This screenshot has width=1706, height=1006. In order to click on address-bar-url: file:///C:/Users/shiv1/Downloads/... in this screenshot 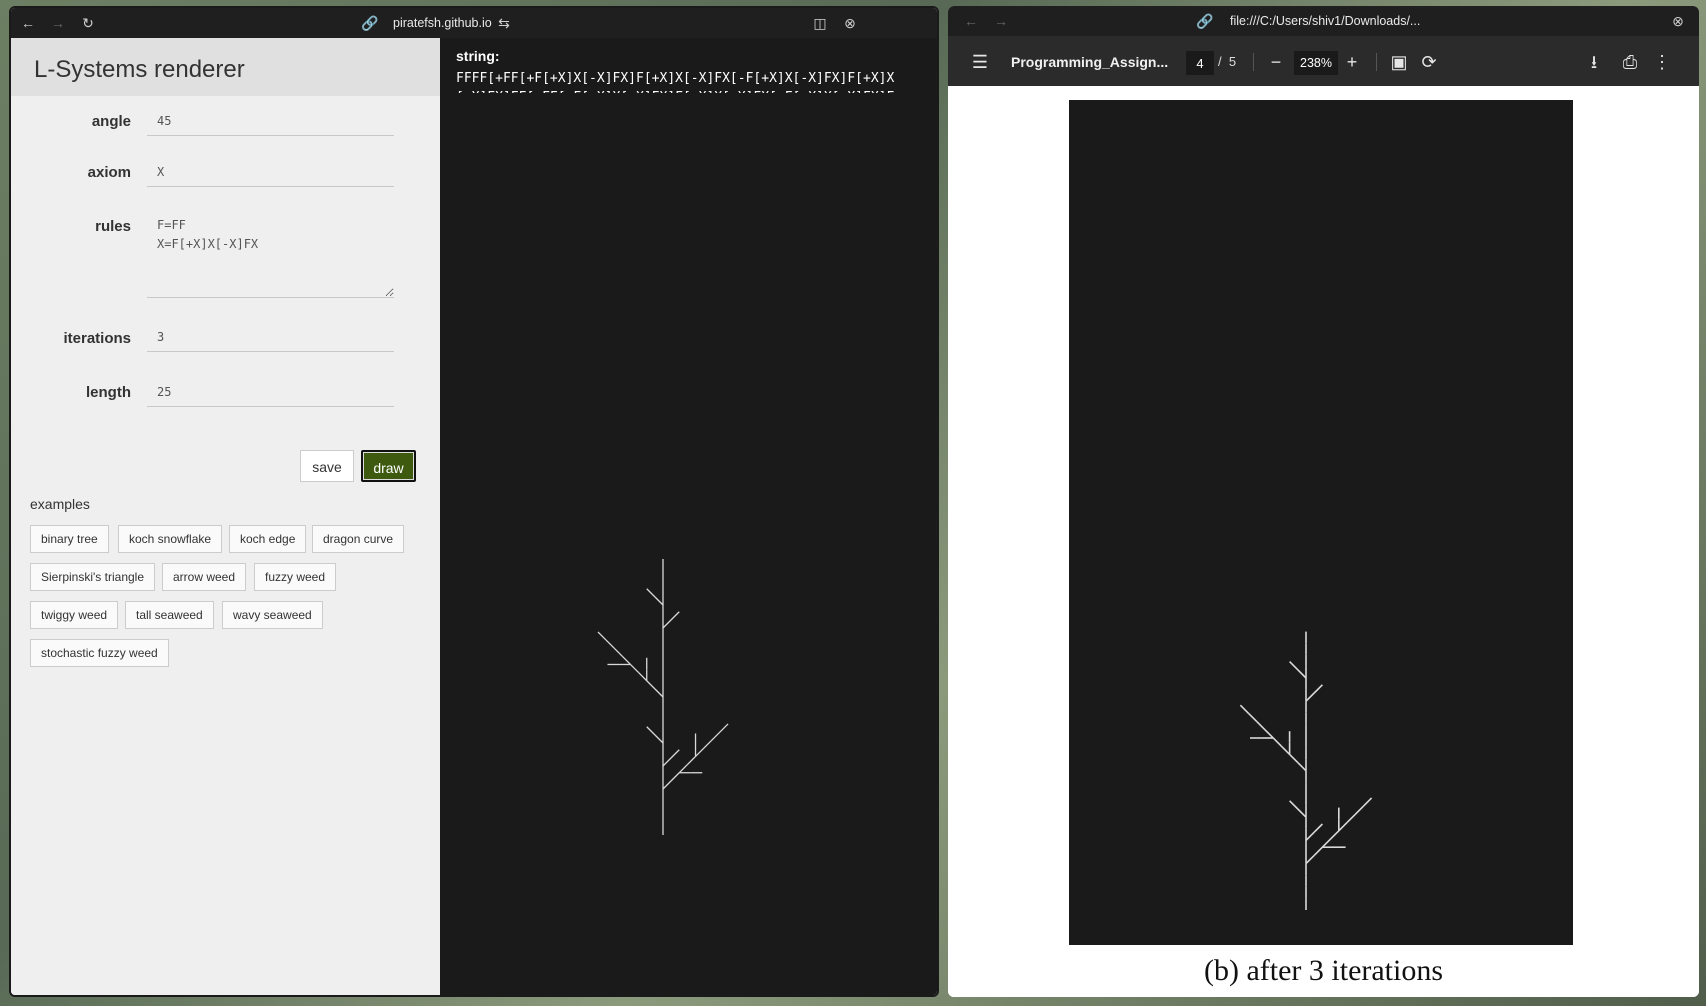, I will do `click(1325, 21)`.